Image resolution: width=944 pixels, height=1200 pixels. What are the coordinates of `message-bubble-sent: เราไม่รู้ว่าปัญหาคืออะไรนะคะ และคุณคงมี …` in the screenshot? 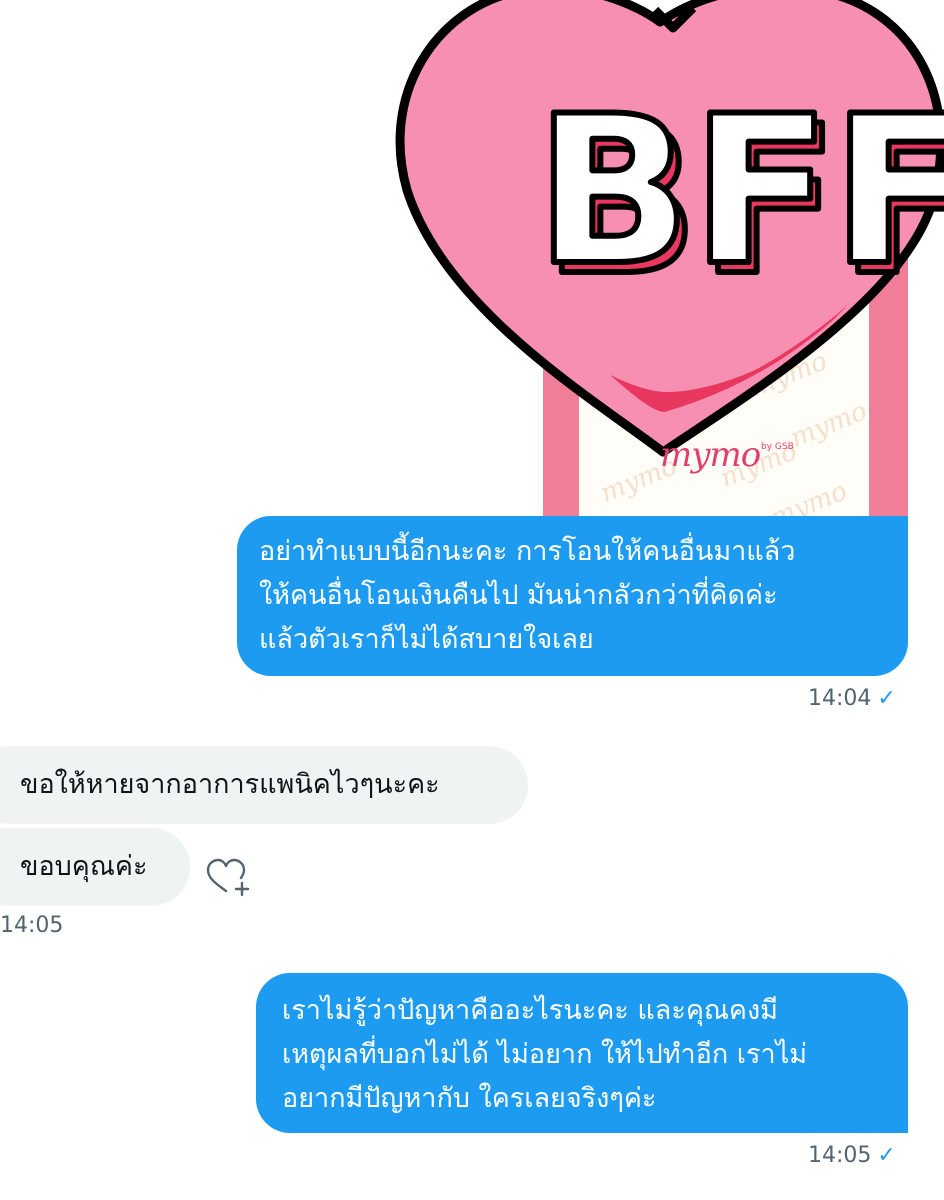 It's located at (582, 1053).